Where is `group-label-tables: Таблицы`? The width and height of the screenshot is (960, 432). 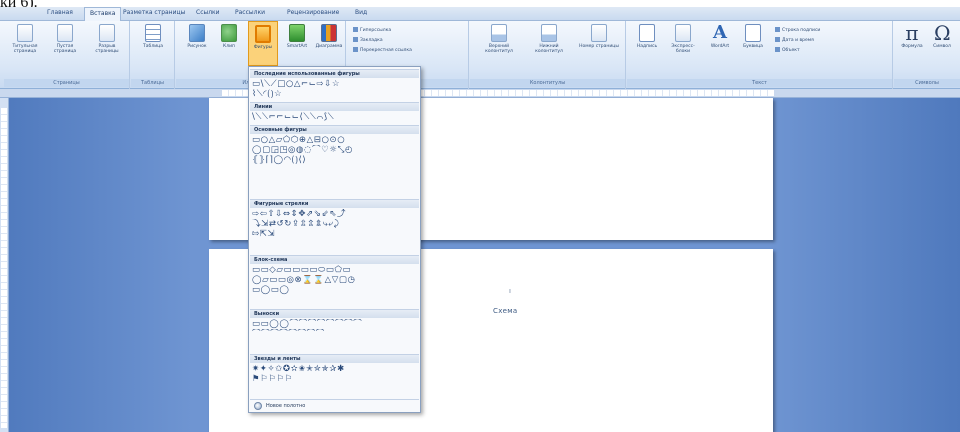
group-label-tables: Таблицы is located at coordinates (152, 83).